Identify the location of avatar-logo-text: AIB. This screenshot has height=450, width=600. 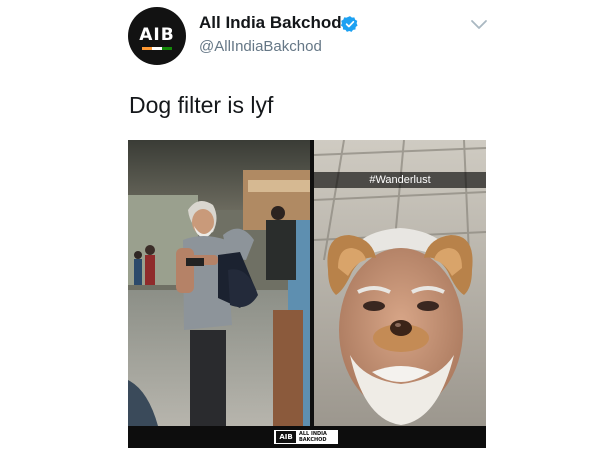
(157, 35).